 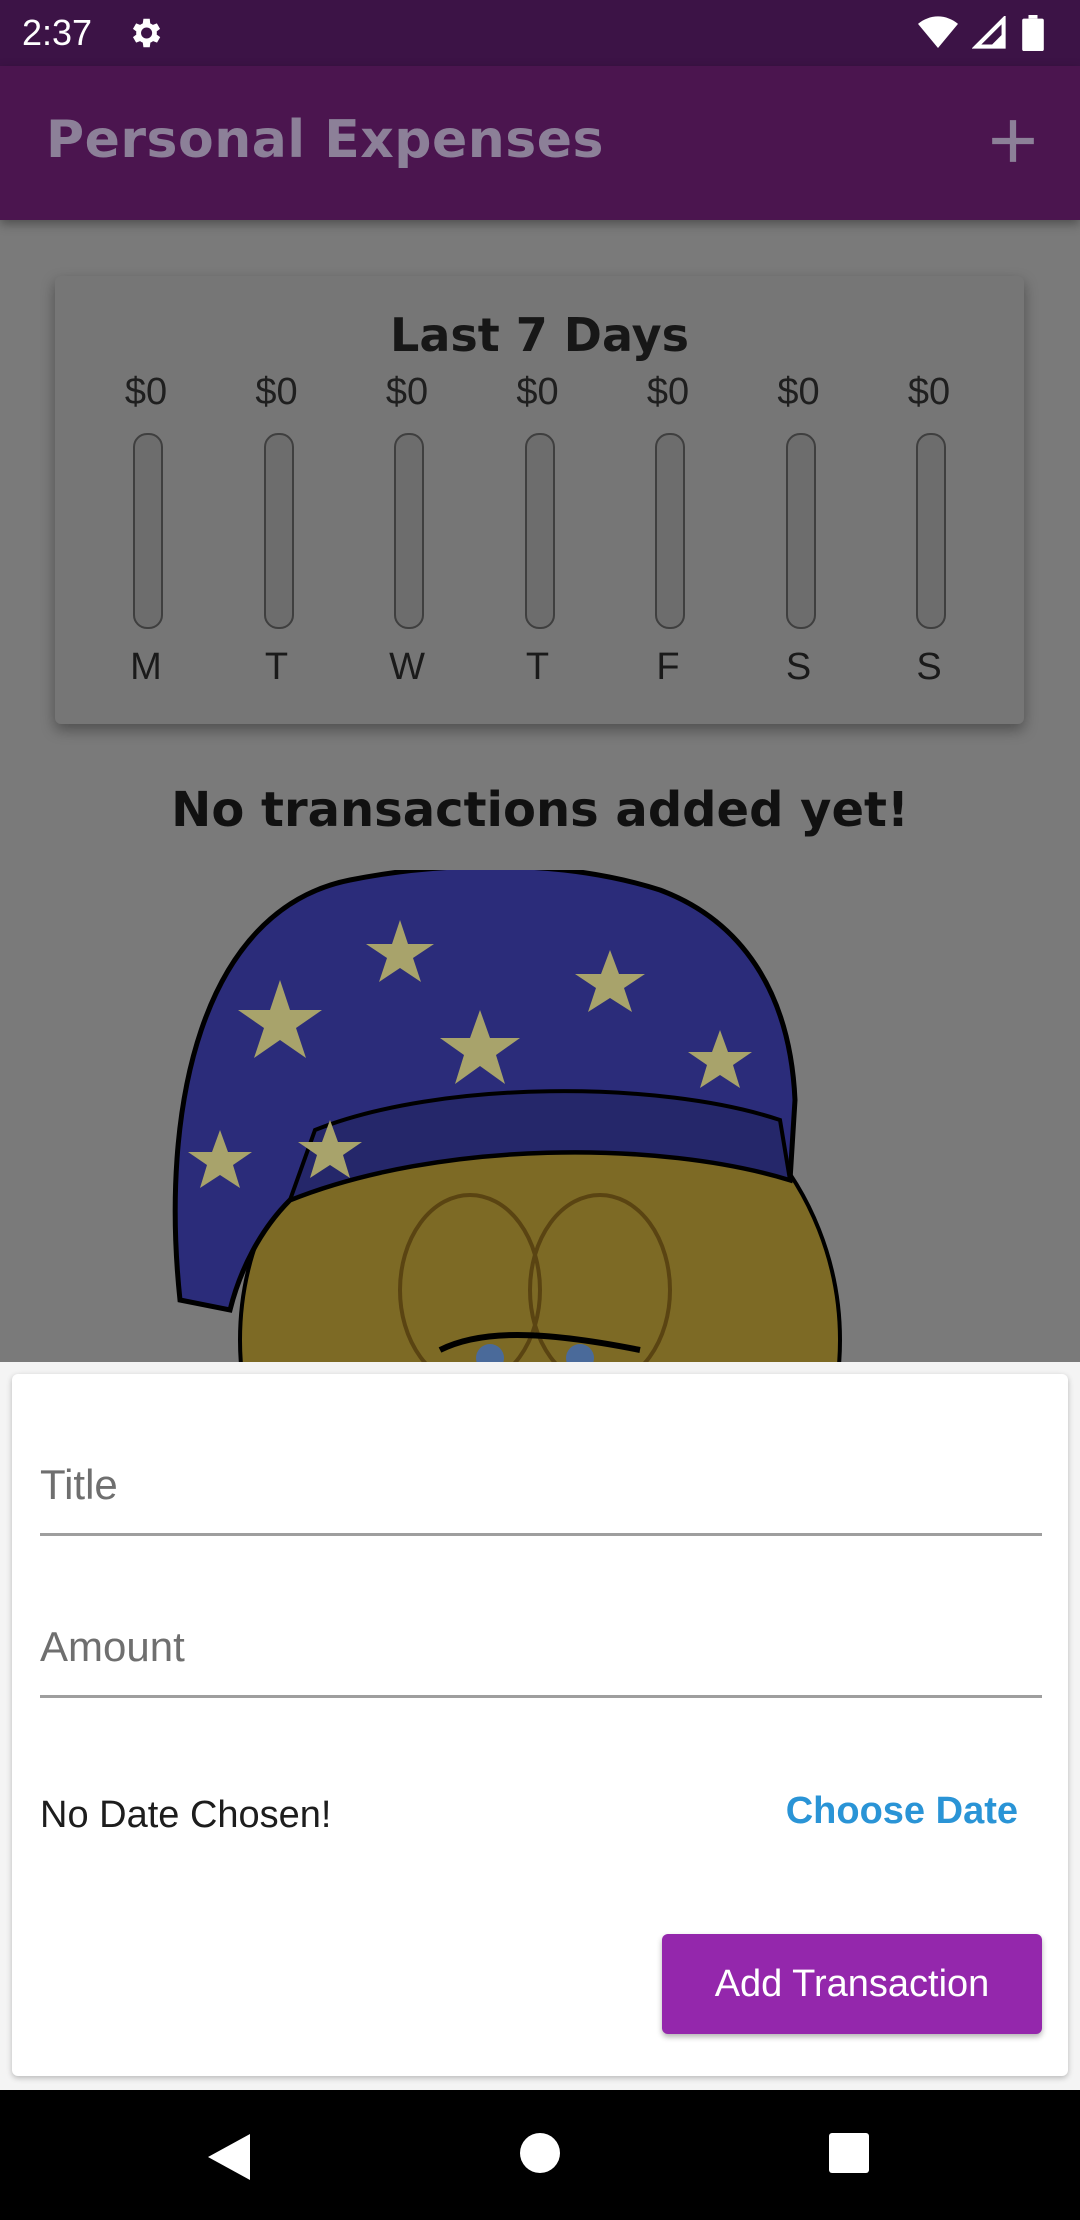 I want to click on chart-title: Last 7 Days, so click(x=539, y=335).